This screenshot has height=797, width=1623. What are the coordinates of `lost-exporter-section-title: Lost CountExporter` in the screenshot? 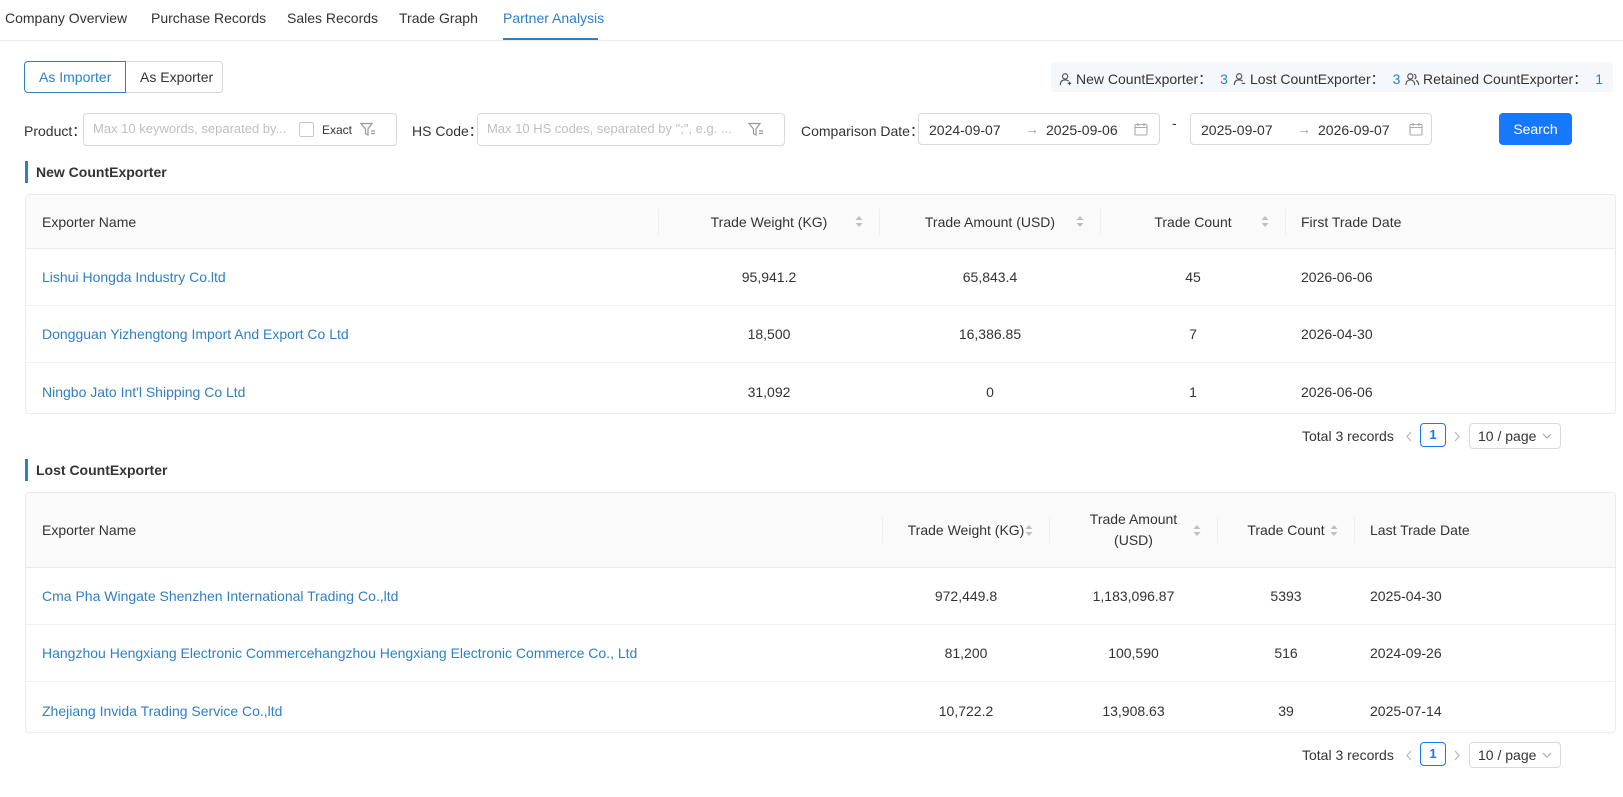 It's located at (96, 470).